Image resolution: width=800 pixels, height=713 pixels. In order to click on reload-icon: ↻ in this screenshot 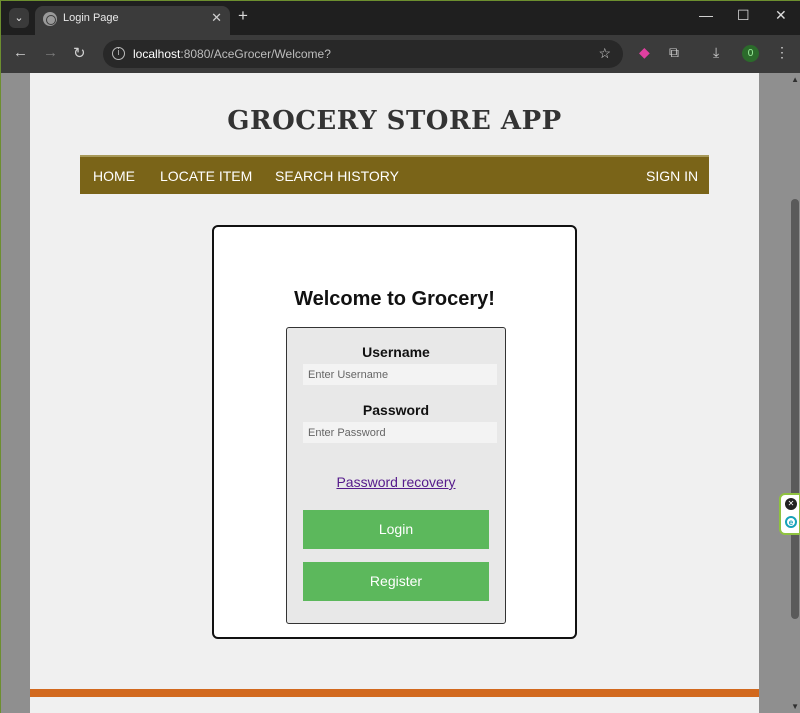, I will do `click(79, 53)`.